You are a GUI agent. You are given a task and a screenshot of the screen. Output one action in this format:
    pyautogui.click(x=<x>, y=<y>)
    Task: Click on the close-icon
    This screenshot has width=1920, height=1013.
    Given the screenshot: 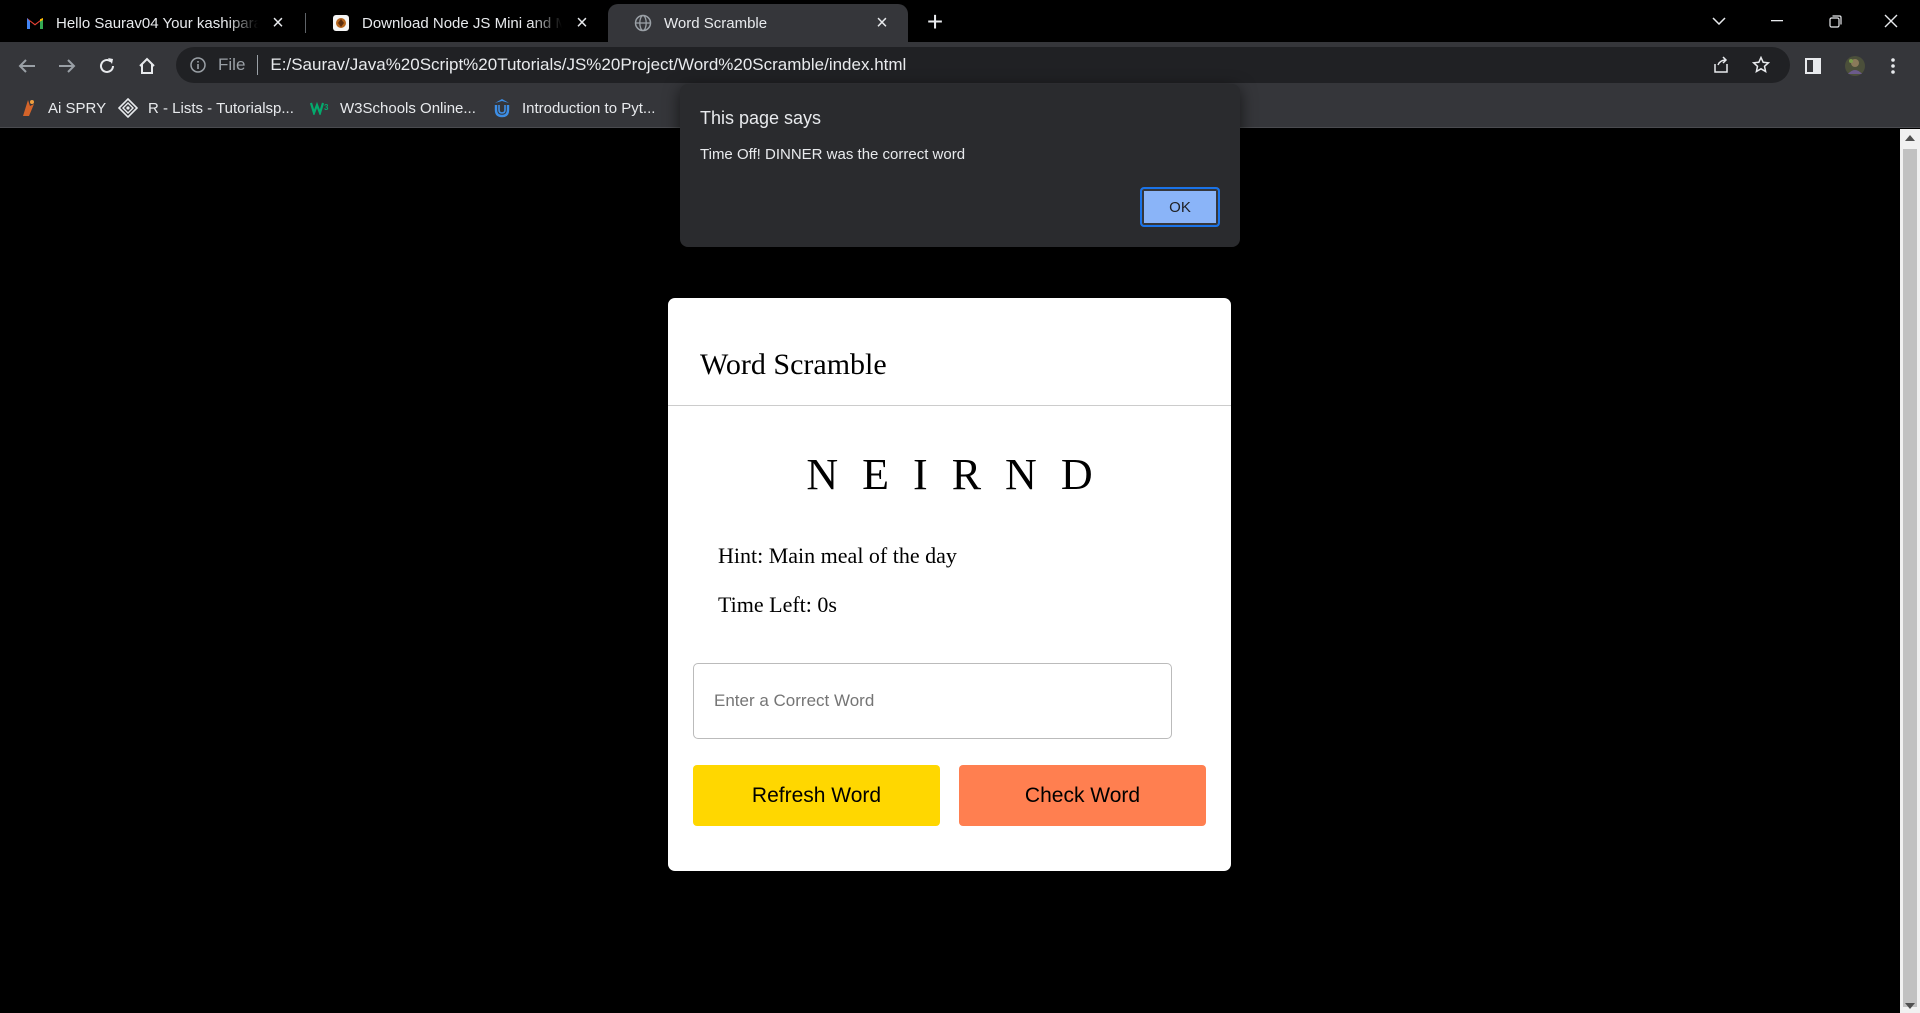 What is the action you would take?
    pyautogui.click(x=1891, y=21)
    